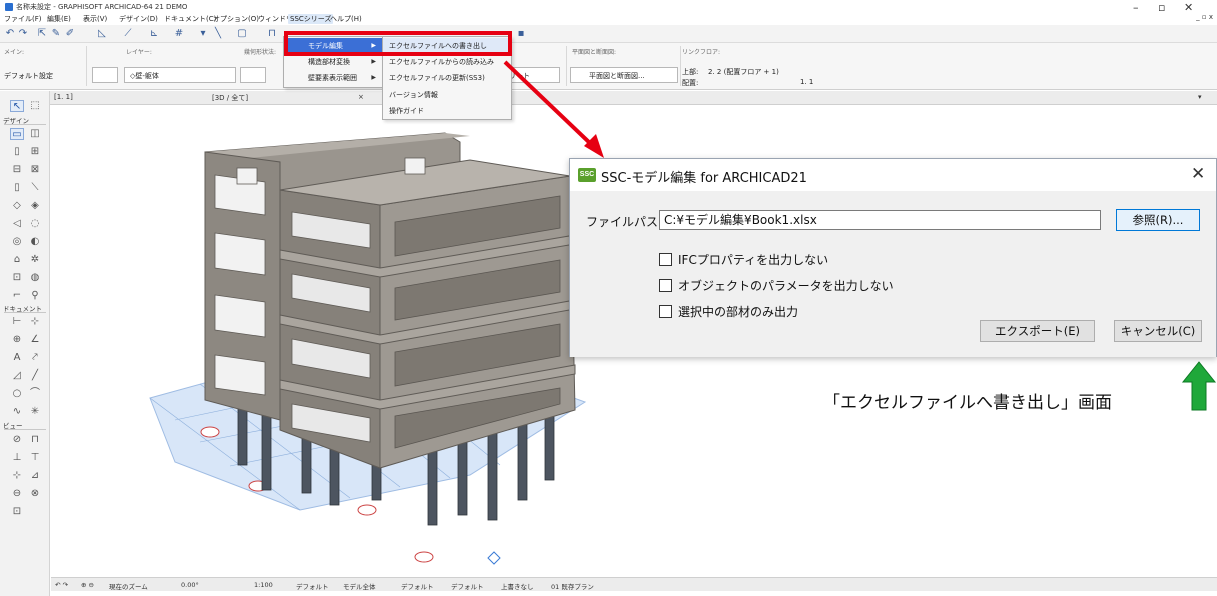 The width and height of the screenshot is (1217, 596). Describe the element at coordinates (467, 586) in the screenshot. I see `dimension-value: デフォルト` at that location.